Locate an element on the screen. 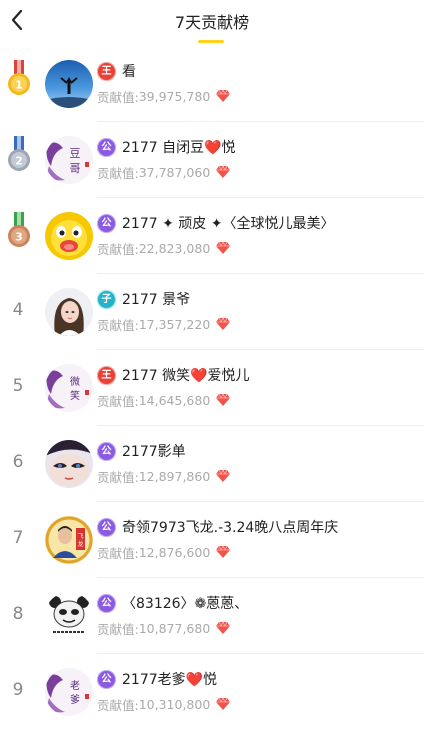 The image size is (424, 734). list-item: 4 子 2177 景爷 贡献值: 17,357,220 is located at coordinates (212, 312).